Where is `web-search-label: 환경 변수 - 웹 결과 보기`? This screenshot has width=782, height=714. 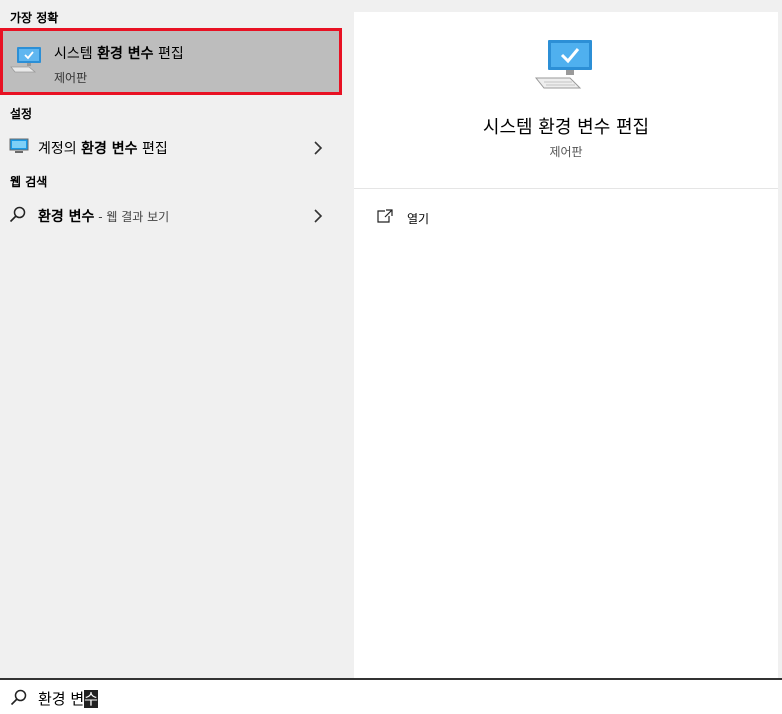 web-search-label: 환경 변수 - 웹 결과 보기 is located at coordinates (103, 216).